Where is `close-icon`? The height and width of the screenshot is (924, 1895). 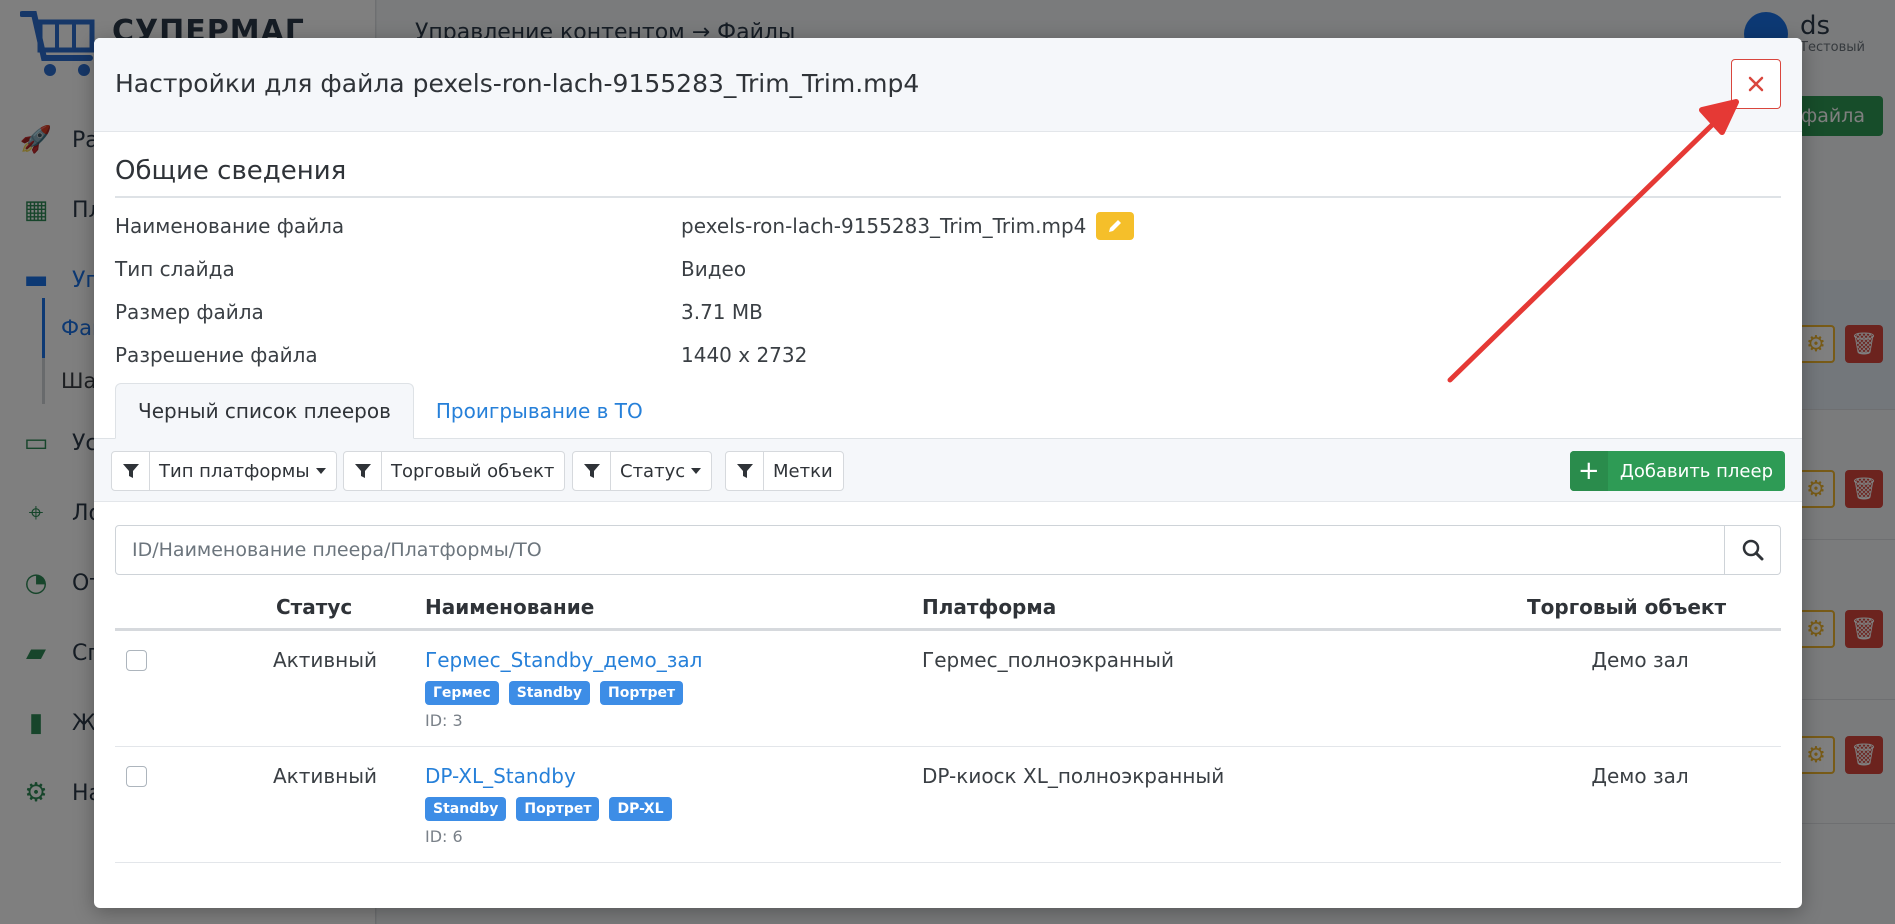 close-icon is located at coordinates (1756, 84).